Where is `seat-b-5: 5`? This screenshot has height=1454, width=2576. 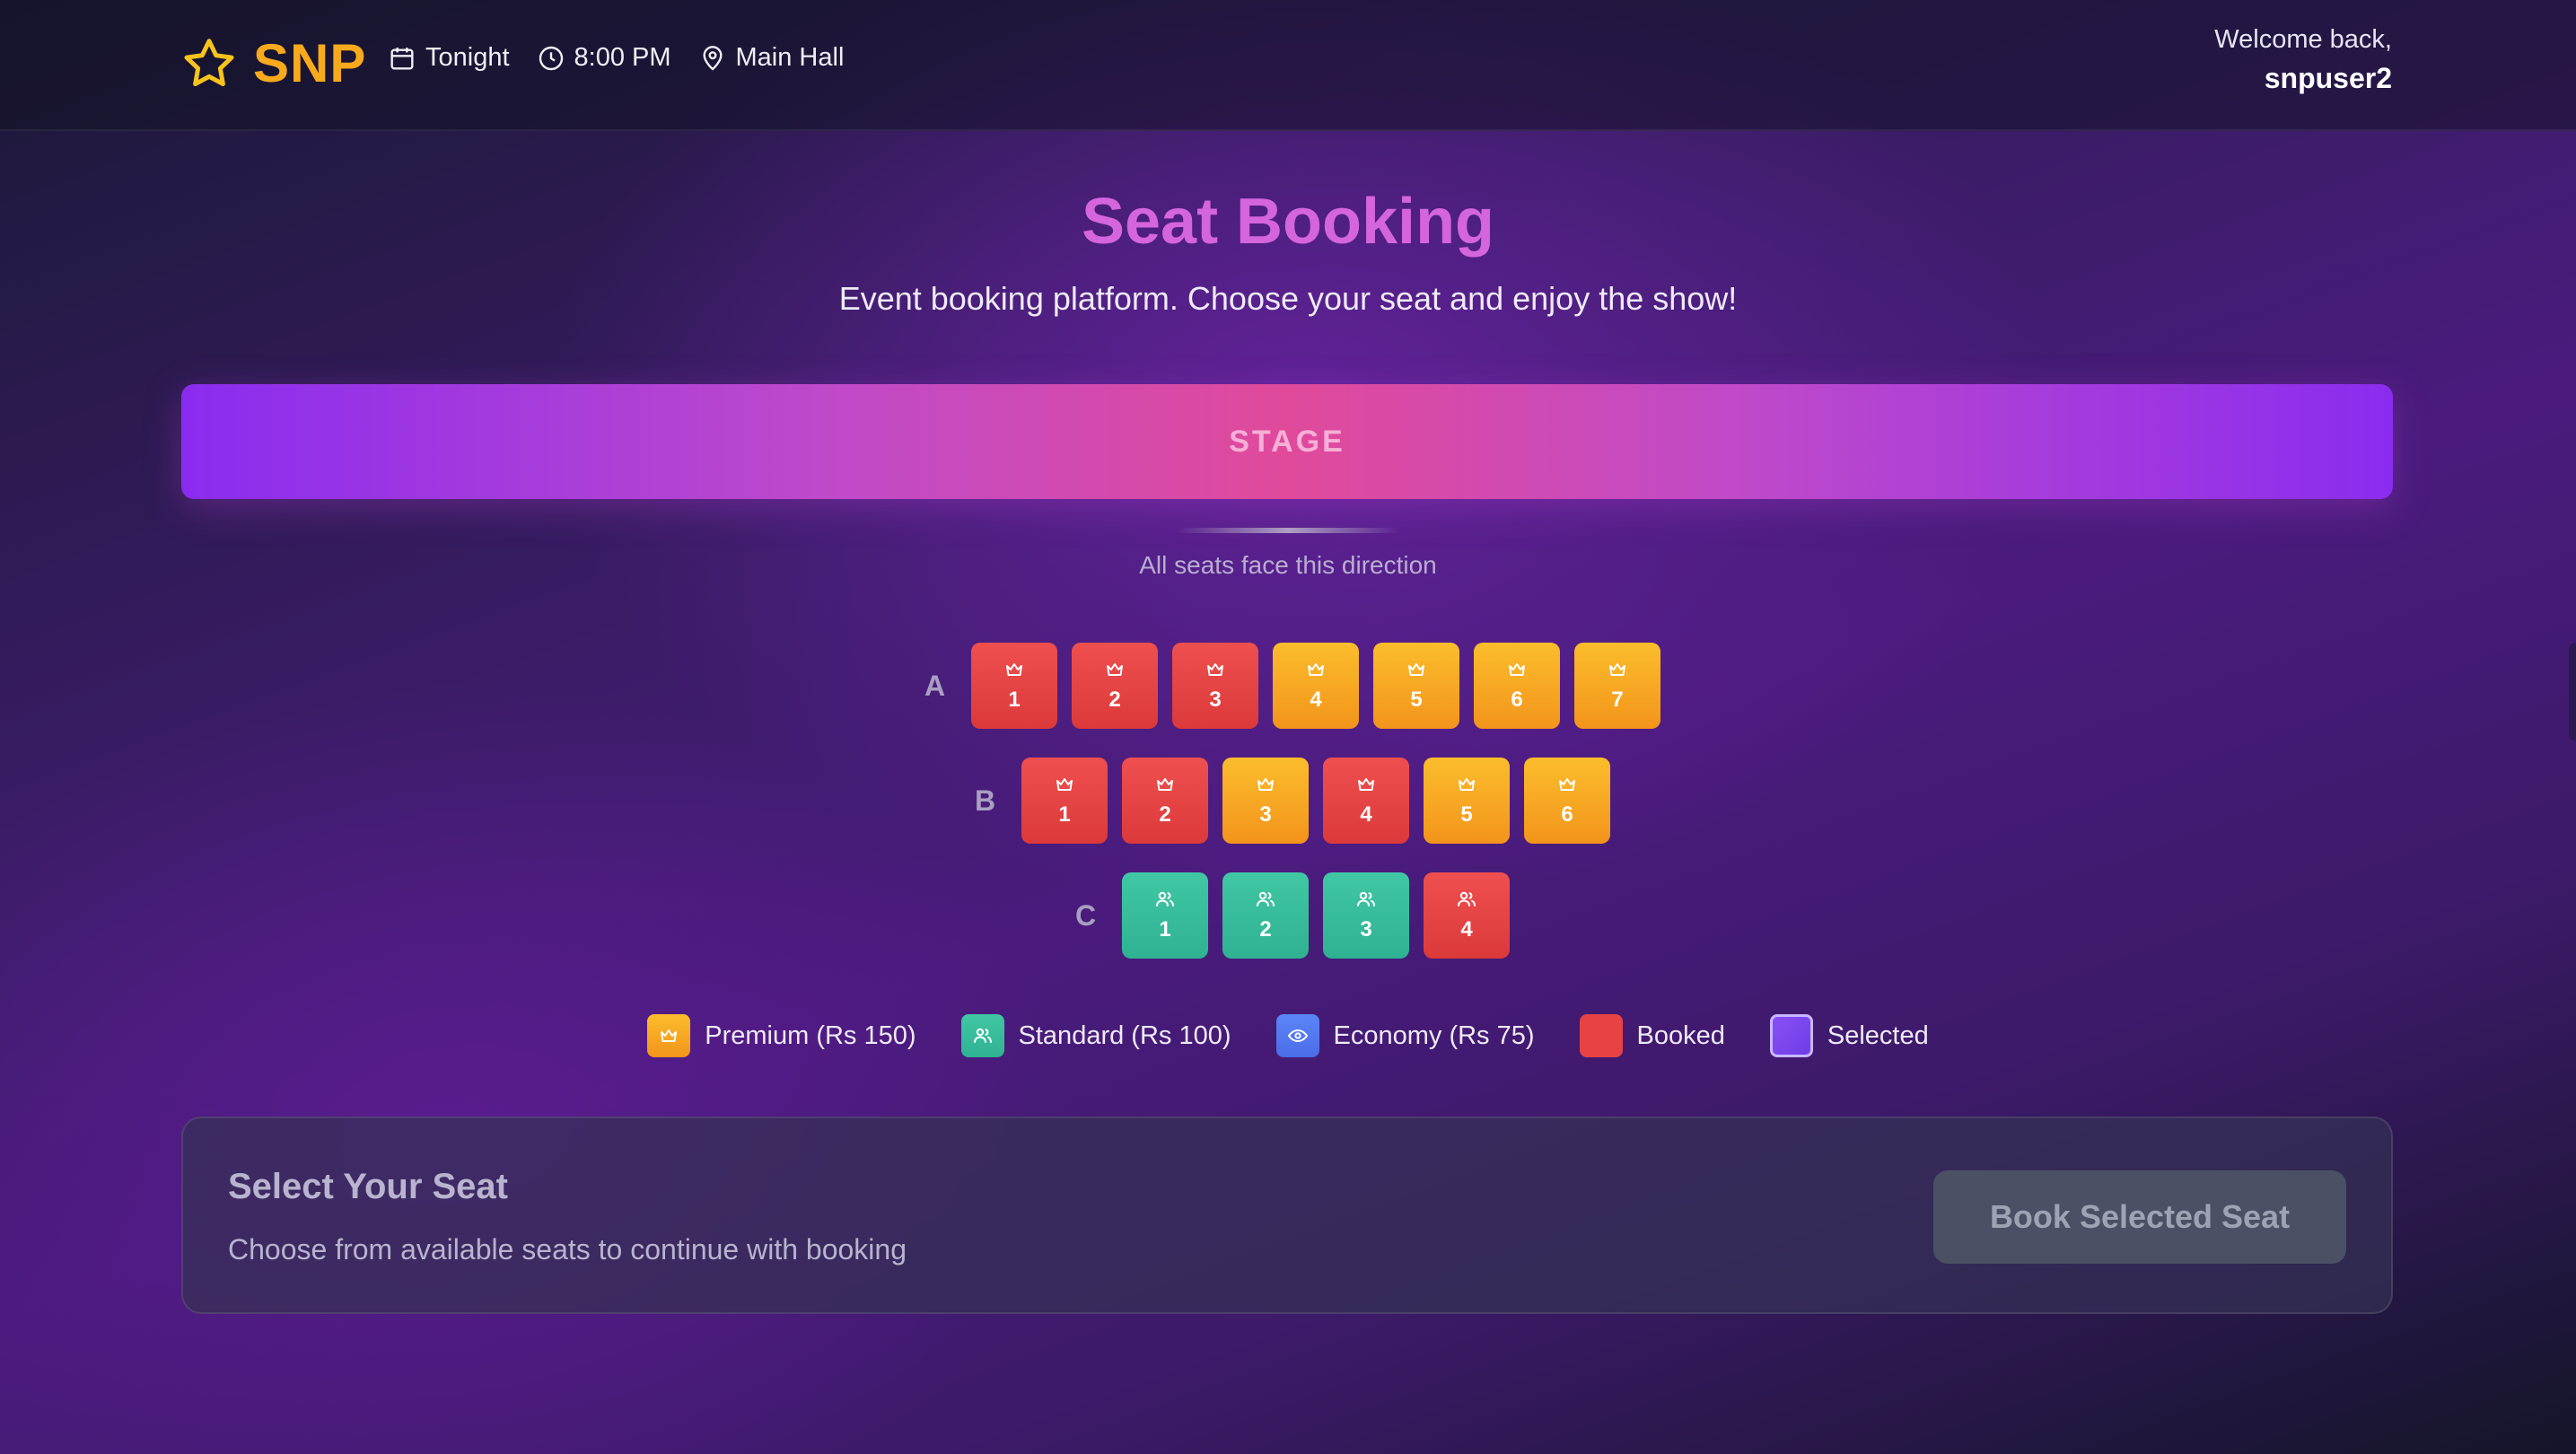 seat-b-5: 5 is located at coordinates (1467, 801).